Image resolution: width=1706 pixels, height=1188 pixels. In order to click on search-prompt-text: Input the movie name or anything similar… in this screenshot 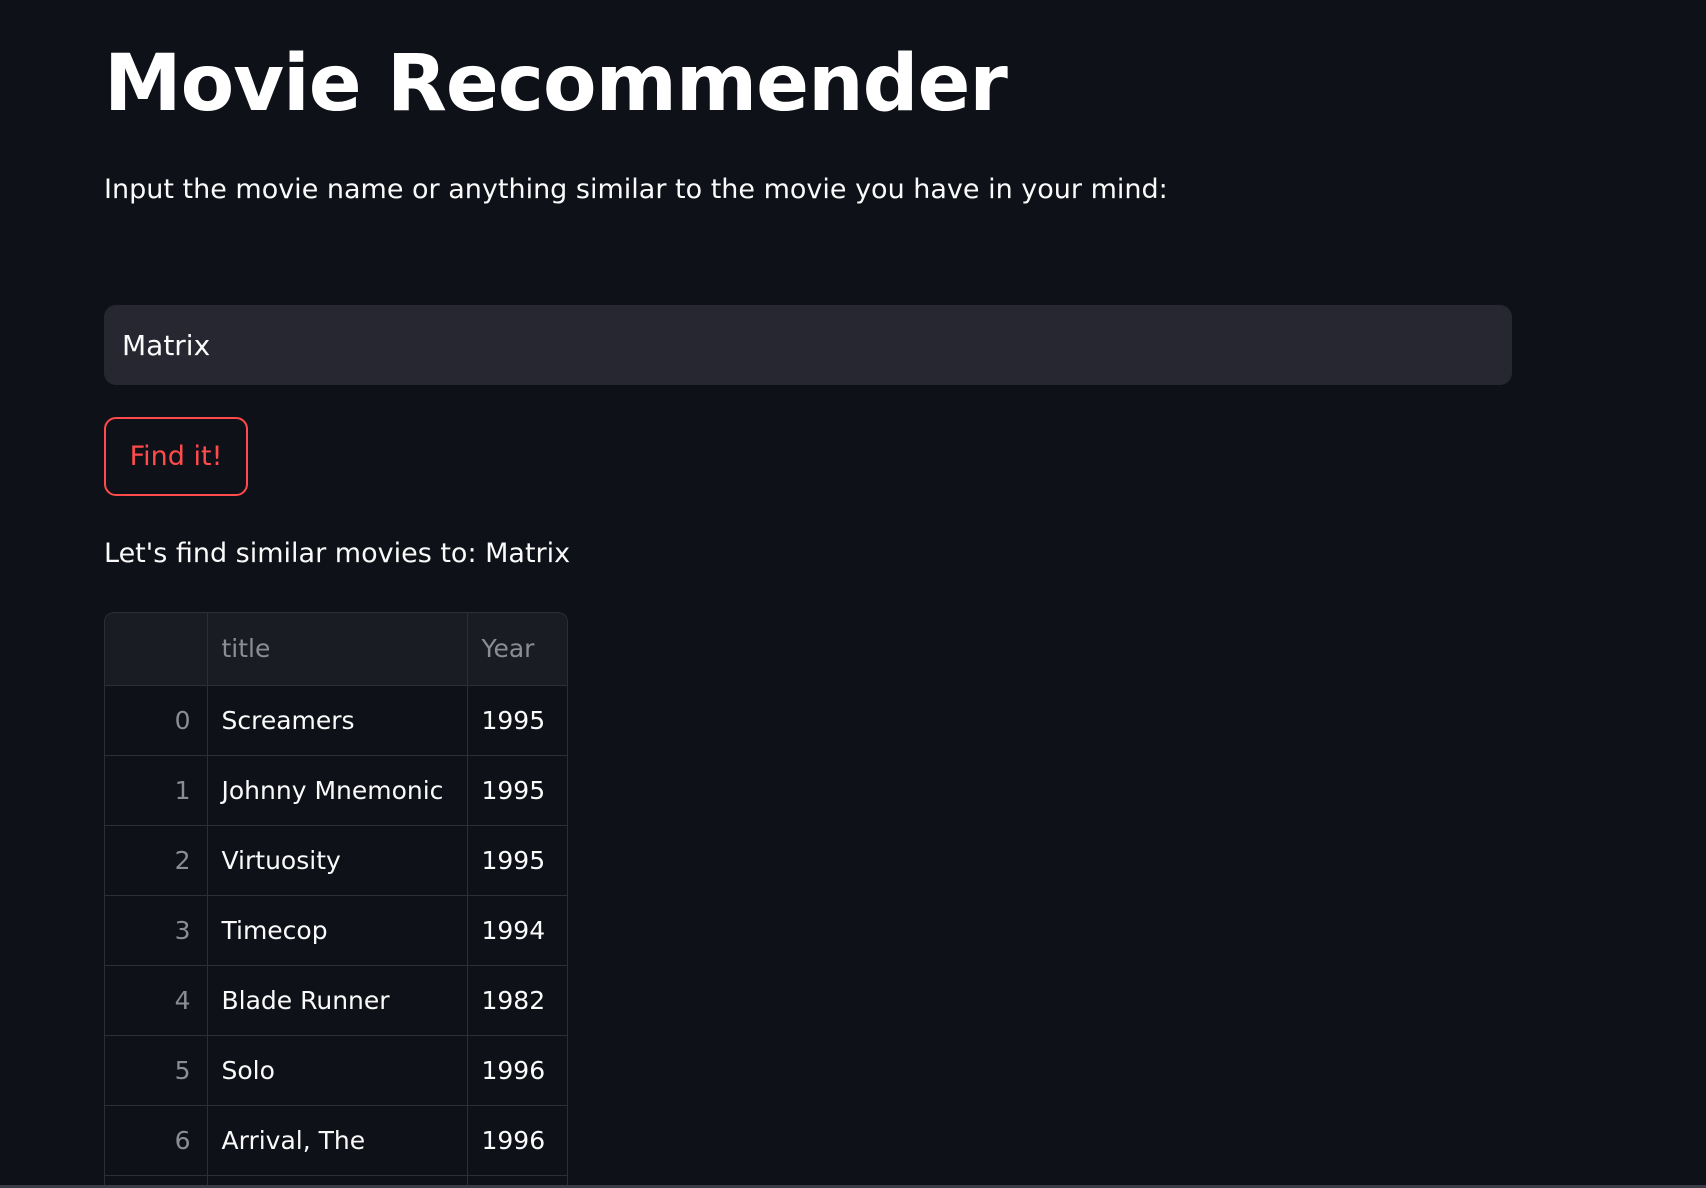, I will do `click(636, 189)`.